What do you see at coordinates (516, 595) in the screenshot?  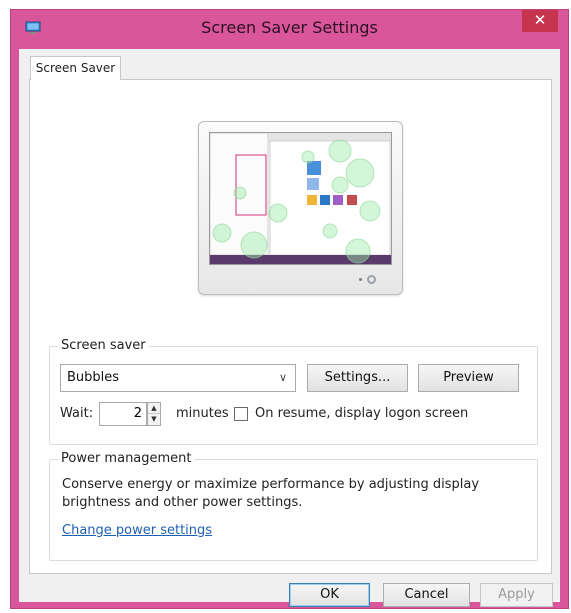 I see `apply-button: Apply` at bounding box center [516, 595].